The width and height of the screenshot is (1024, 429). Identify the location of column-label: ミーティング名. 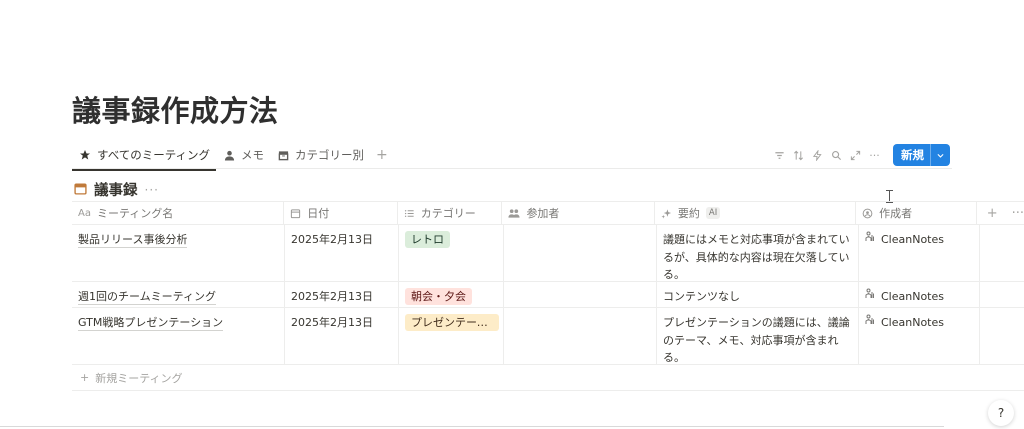
(135, 213).